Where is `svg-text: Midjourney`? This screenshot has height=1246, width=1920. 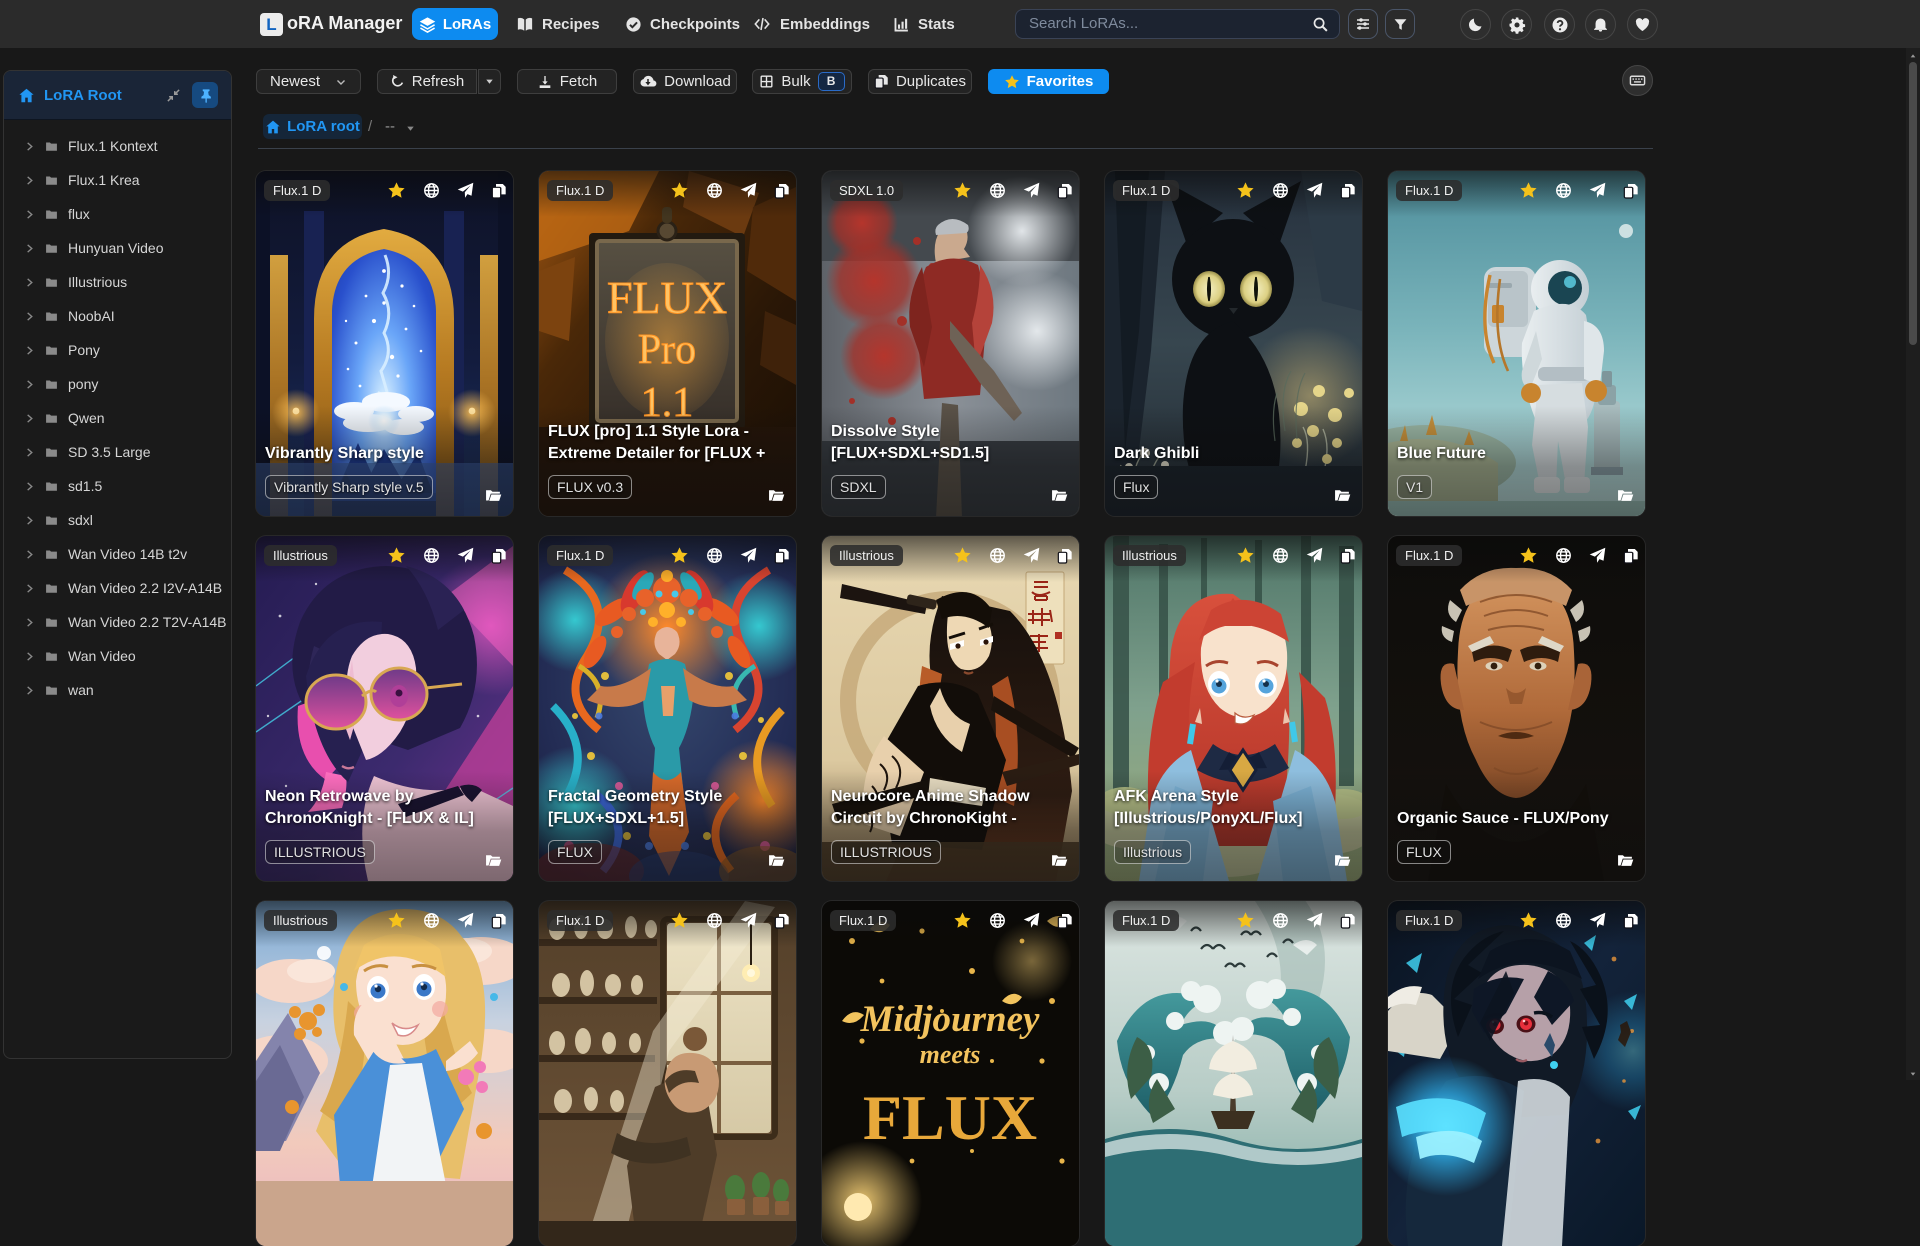
svg-text: Midjourney is located at coordinates (950, 1019).